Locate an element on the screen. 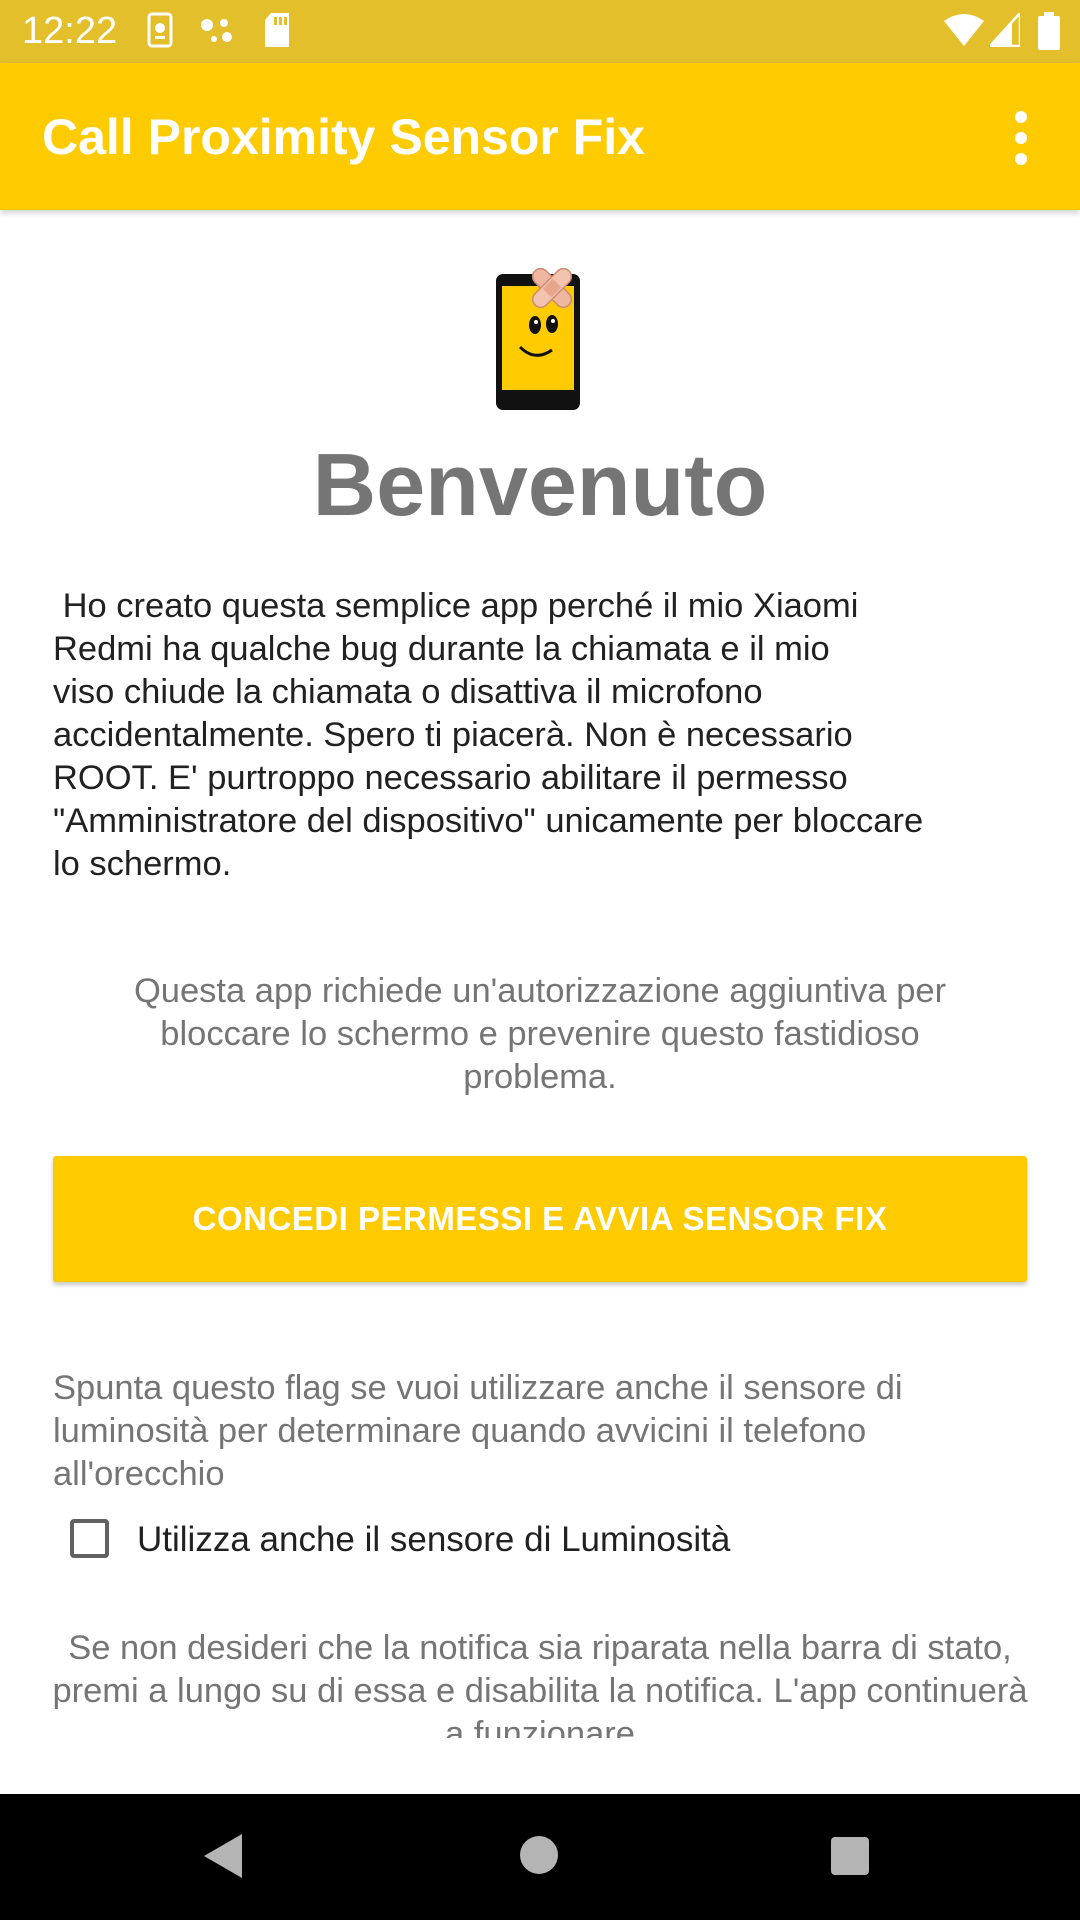 Image resolution: width=1080 pixels, height=1920 pixels. recents-icon is located at coordinates (850, 1856).